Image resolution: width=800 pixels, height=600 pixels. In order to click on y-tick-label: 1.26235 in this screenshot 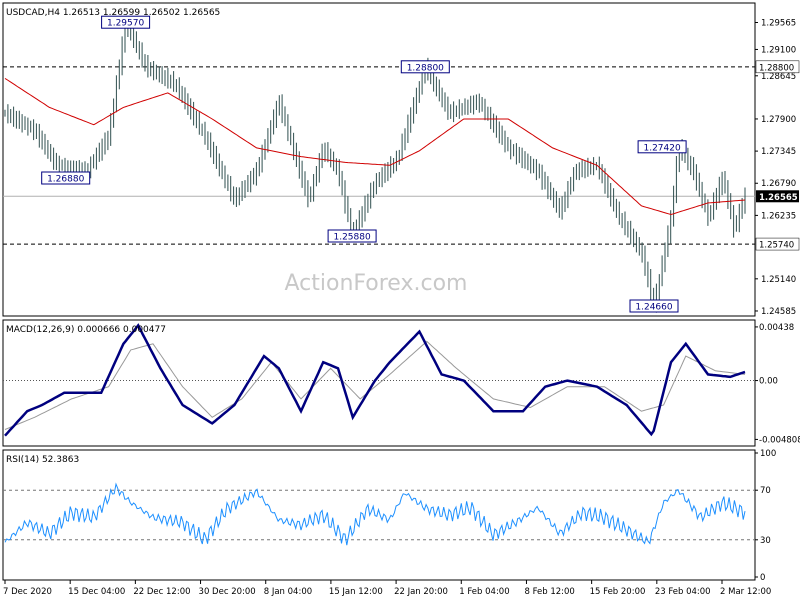, I will do `click(778, 216)`.